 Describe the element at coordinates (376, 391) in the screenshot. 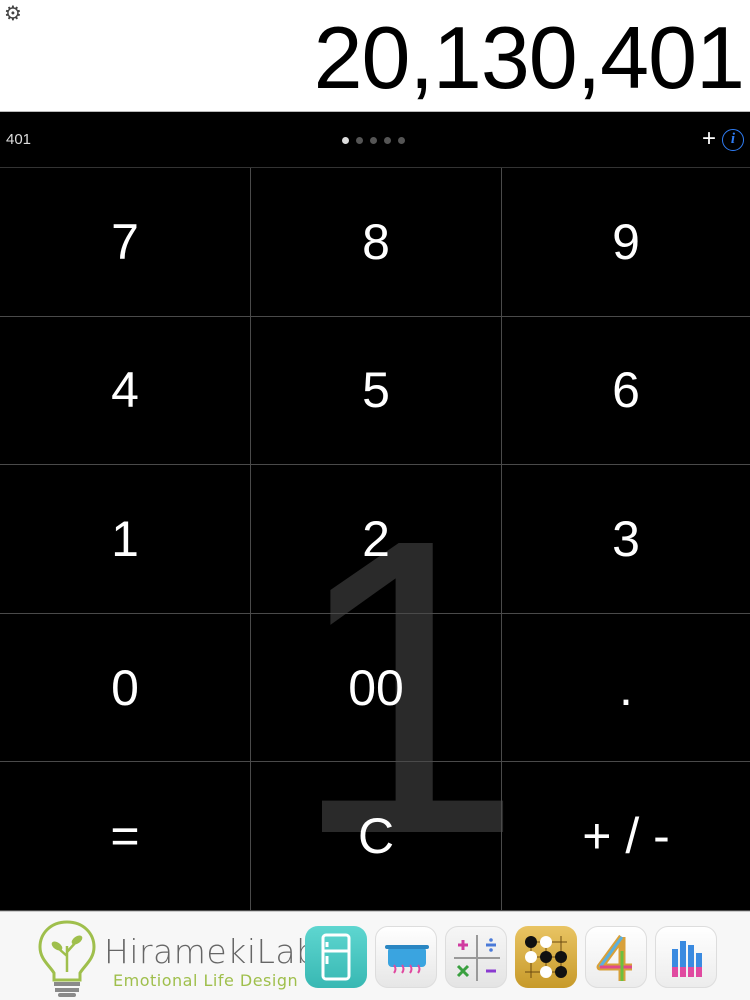

I see `key-5: 5` at that location.